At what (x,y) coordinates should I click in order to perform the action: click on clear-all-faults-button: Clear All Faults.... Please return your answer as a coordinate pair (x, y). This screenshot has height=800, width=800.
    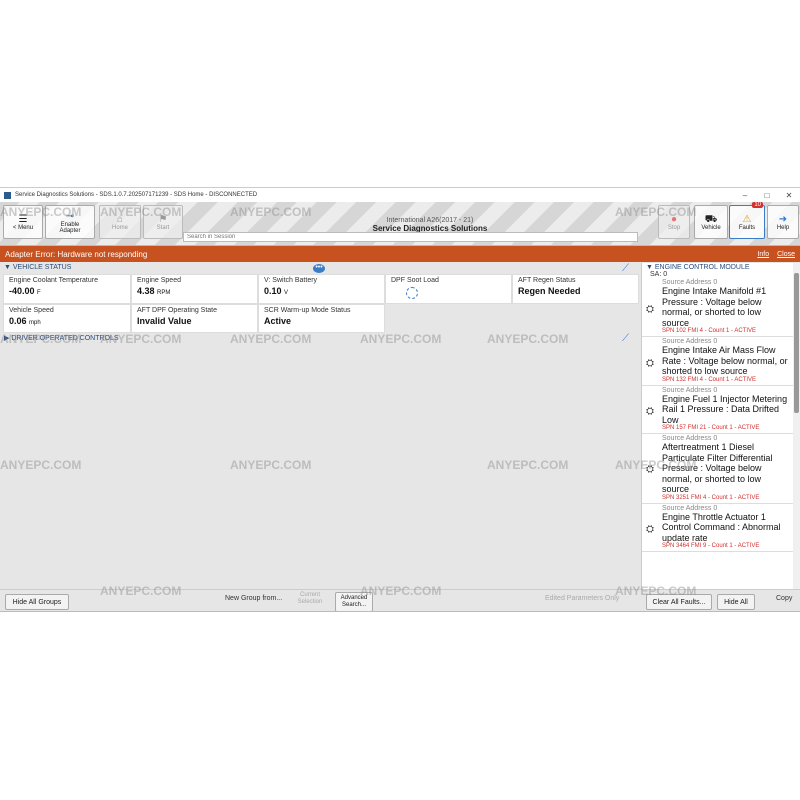
    Looking at the image, I should click on (679, 602).